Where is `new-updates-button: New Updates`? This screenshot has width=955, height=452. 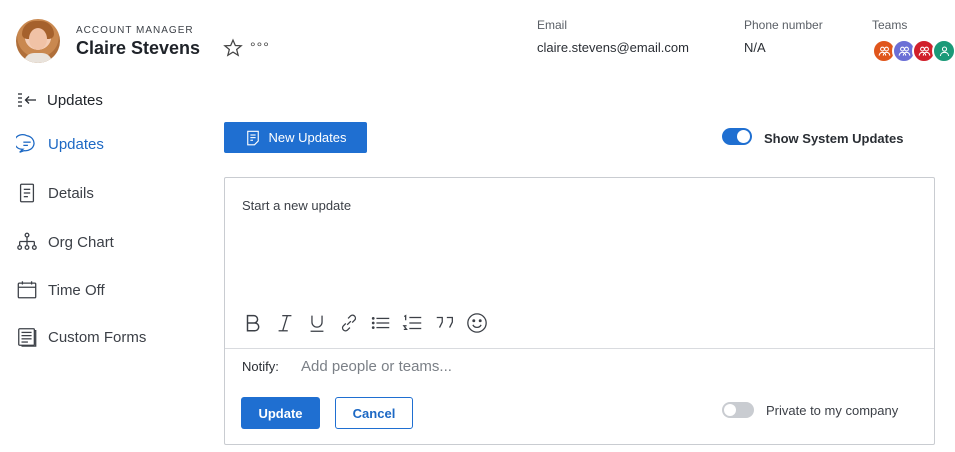 new-updates-button: New Updates is located at coordinates (295, 137).